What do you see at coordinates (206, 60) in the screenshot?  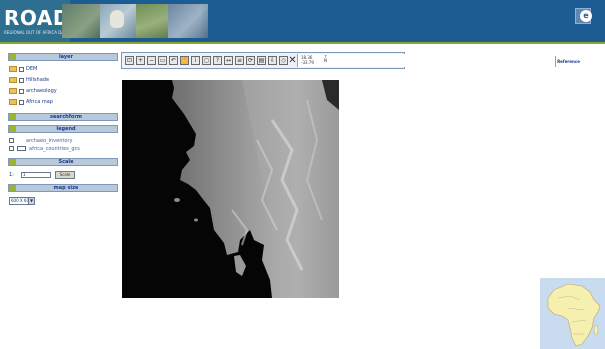 I see `select-icon: ◻` at bounding box center [206, 60].